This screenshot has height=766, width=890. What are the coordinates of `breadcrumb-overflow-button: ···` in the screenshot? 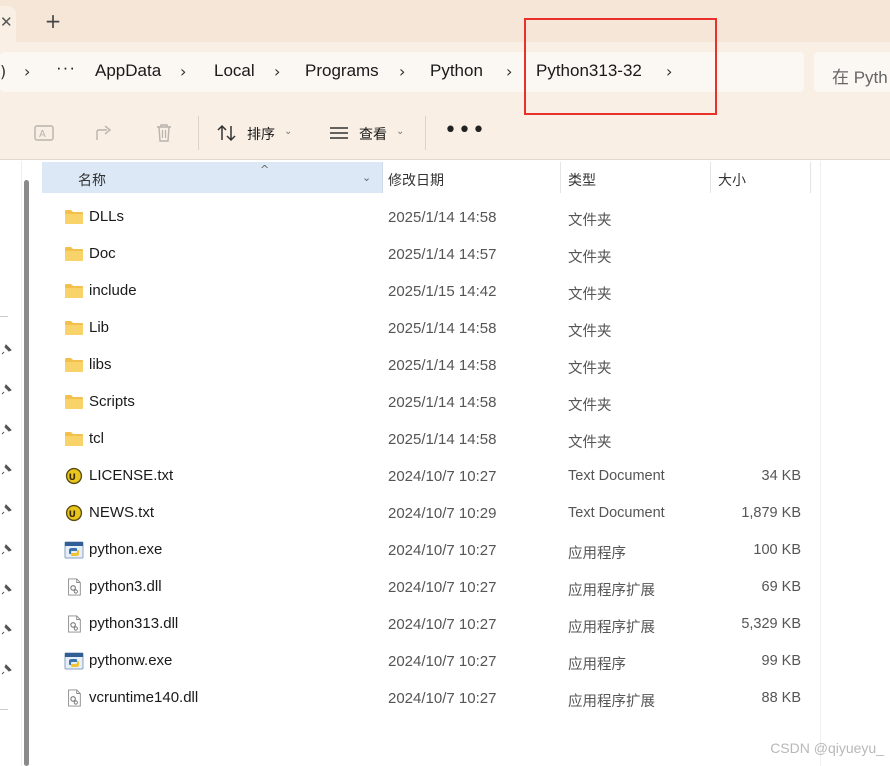 It's located at (66, 68).